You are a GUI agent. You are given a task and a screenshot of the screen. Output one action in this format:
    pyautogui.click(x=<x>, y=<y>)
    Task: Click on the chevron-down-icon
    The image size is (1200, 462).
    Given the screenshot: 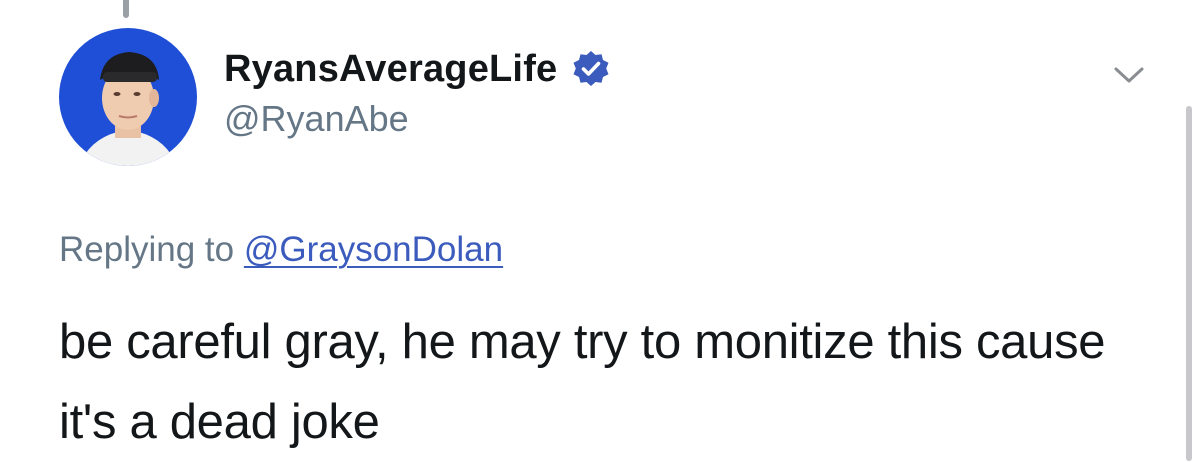 What is the action you would take?
    pyautogui.click(x=1129, y=75)
    